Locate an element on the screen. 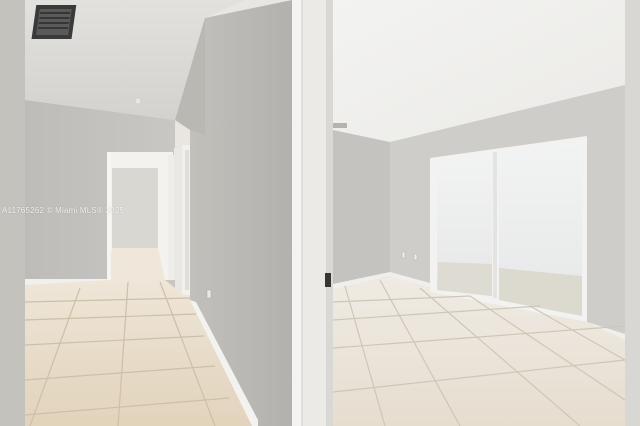  room-left-wall is located at coordinates (361, 208).